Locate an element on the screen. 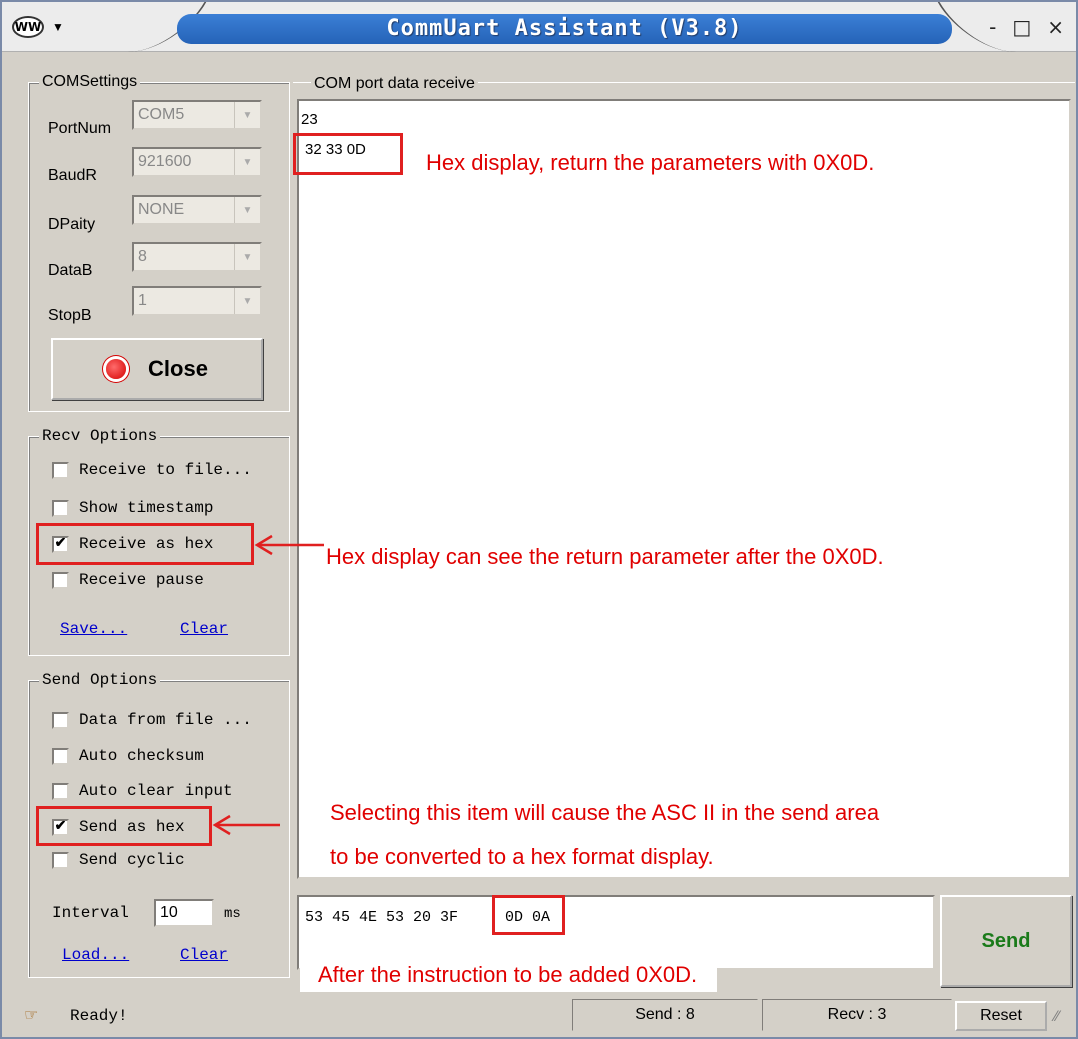 The image size is (1078, 1039). send-input-value: 53 45 4E 53 20 3F is located at coordinates (382, 917).